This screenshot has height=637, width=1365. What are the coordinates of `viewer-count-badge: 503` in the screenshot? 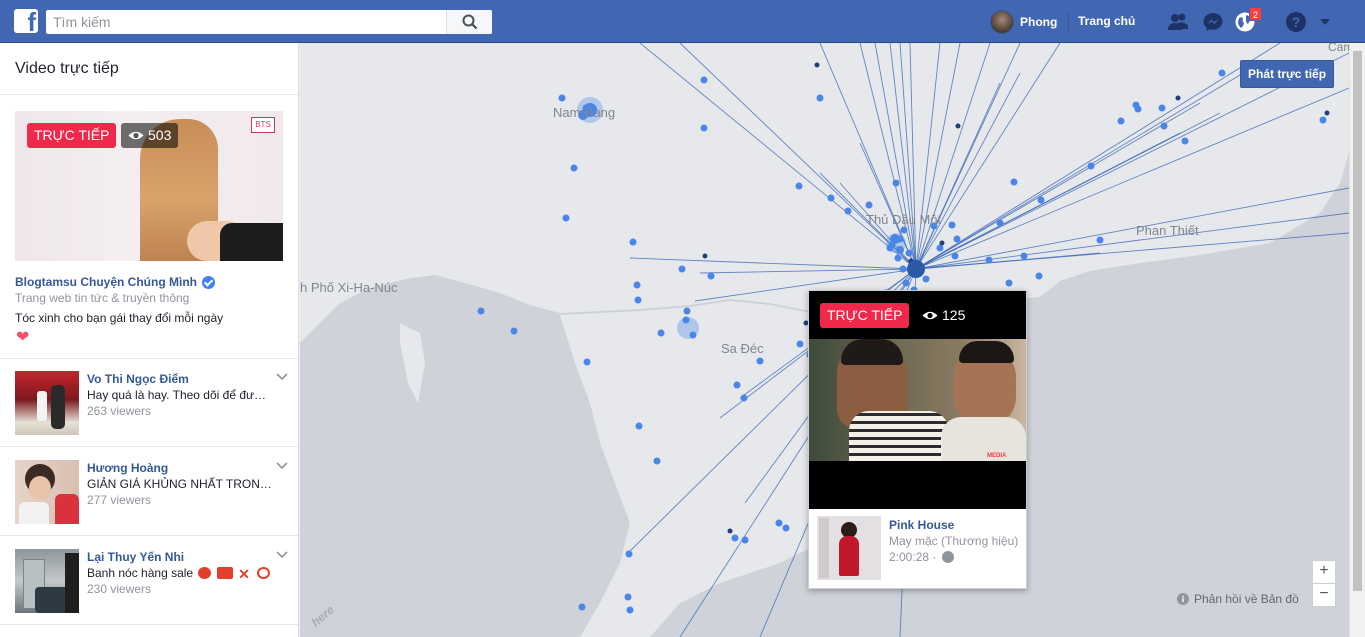 It's located at (150, 135).